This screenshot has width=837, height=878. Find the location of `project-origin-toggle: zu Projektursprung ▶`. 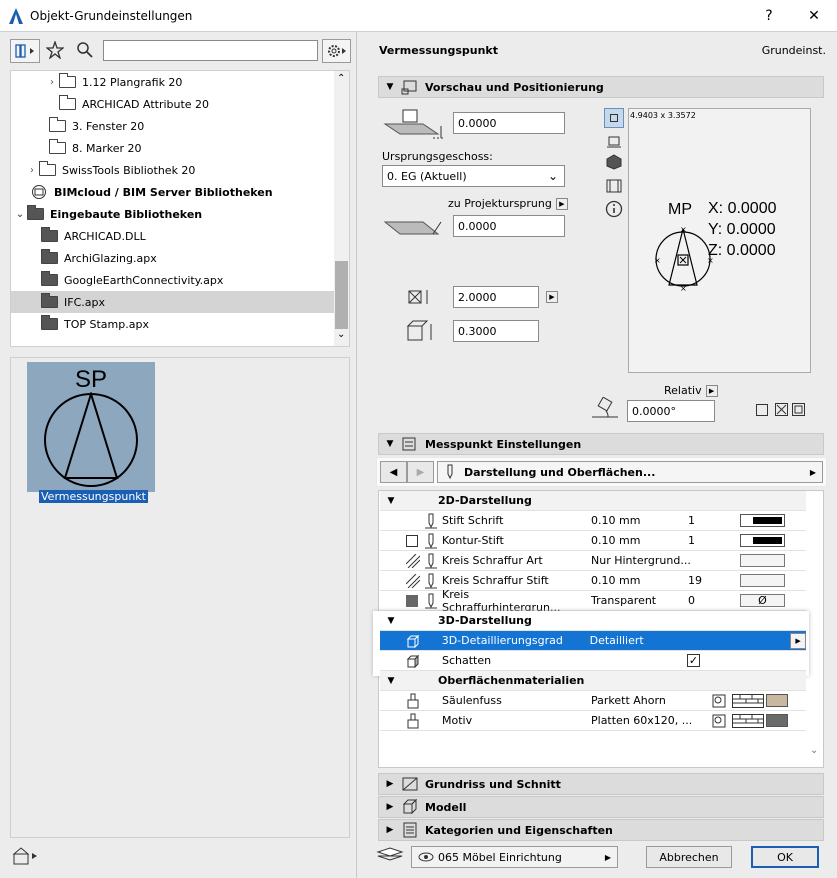

project-origin-toggle: zu Projektursprung ▶ is located at coordinates (508, 203).